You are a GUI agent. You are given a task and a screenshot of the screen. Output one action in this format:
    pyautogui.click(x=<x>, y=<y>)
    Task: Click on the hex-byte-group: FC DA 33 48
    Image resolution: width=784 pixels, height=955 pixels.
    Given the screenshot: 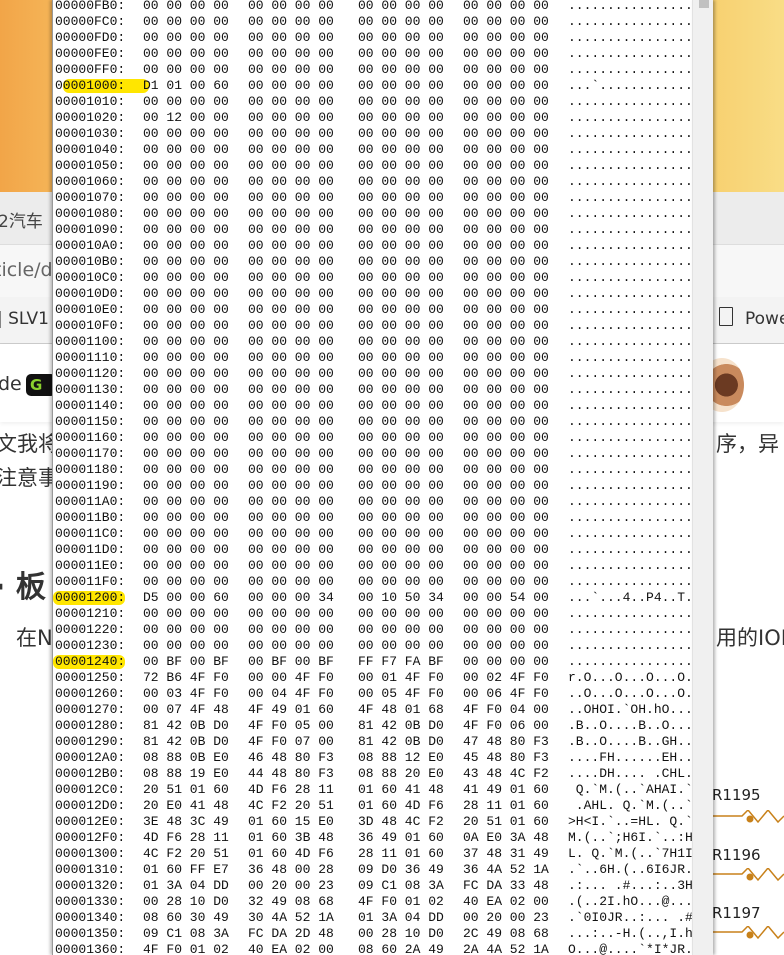 What is the action you would take?
    pyautogui.click(x=506, y=886)
    